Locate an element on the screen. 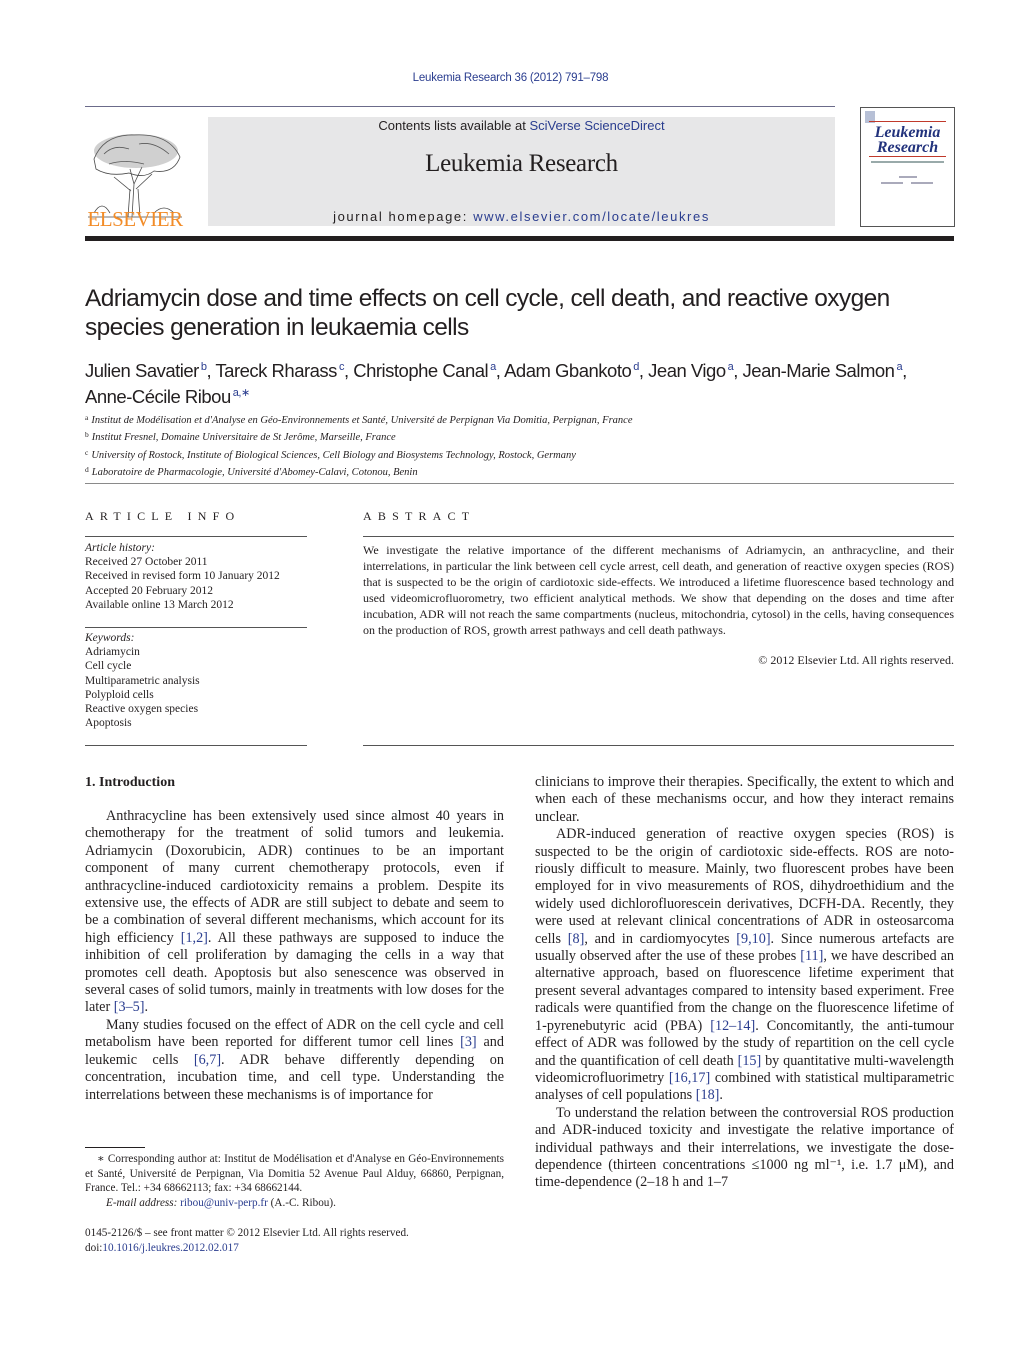 The height and width of the screenshot is (1351, 1021). citation-link: [3] is located at coordinates (468, 1042).